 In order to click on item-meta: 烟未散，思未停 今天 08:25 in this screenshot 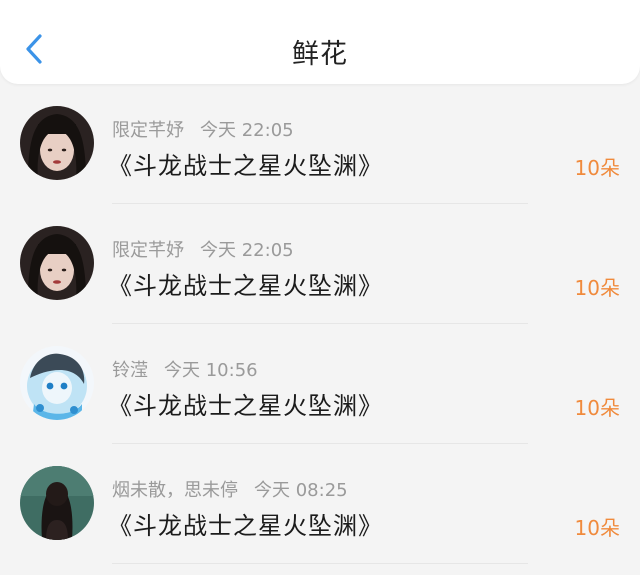, I will do `click(230, 489)`.